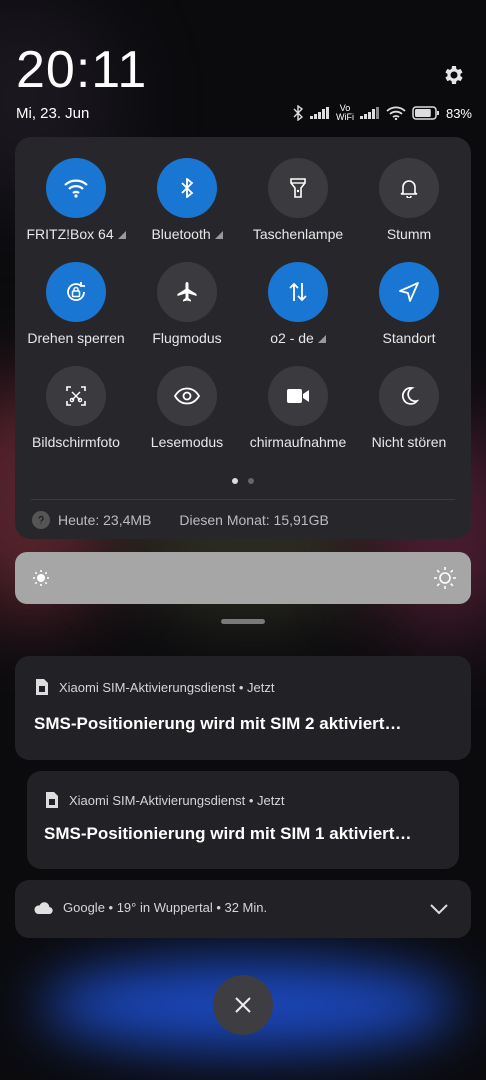 This screenshot has height=1080, width=486. Describe the element at coordinates (409, 234) in the screenshot. I see `tile-label: Stumm` at that location.